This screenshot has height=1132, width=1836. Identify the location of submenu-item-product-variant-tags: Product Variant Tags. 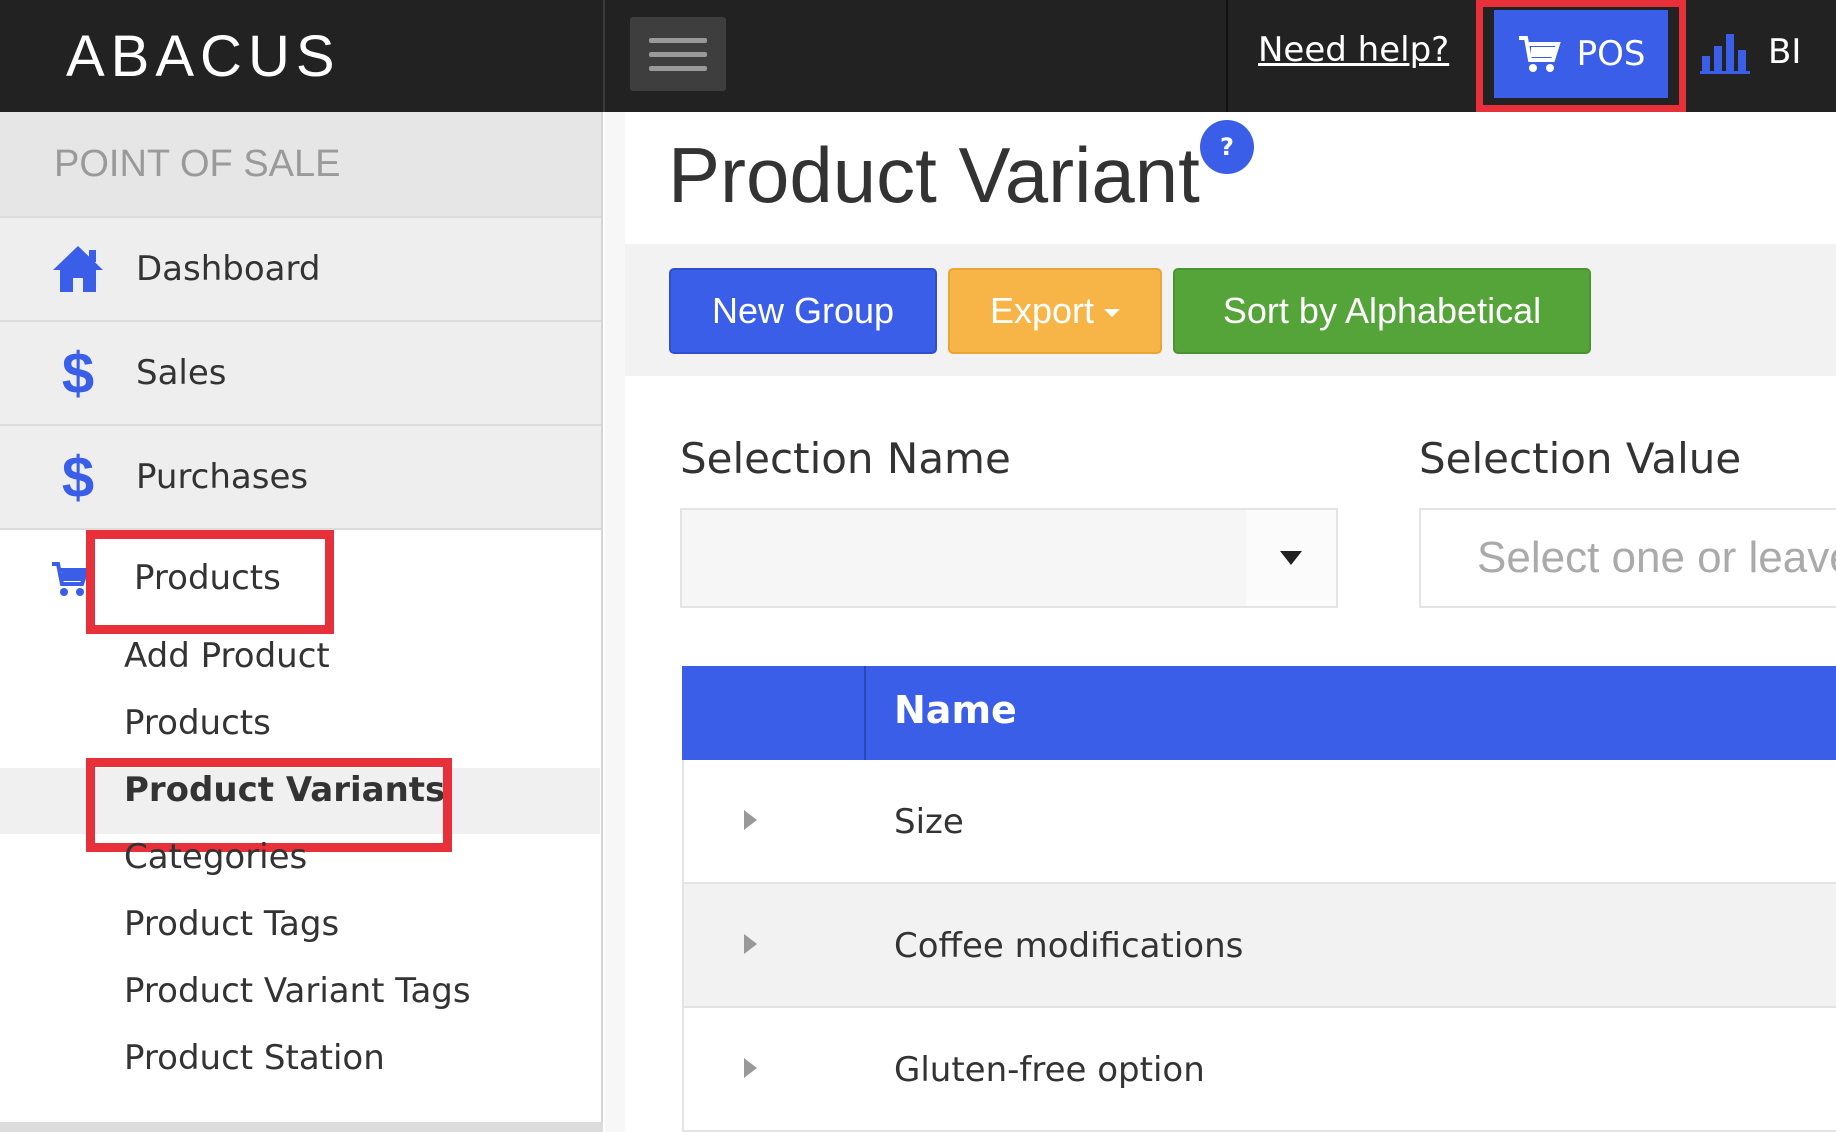
(297, 991).